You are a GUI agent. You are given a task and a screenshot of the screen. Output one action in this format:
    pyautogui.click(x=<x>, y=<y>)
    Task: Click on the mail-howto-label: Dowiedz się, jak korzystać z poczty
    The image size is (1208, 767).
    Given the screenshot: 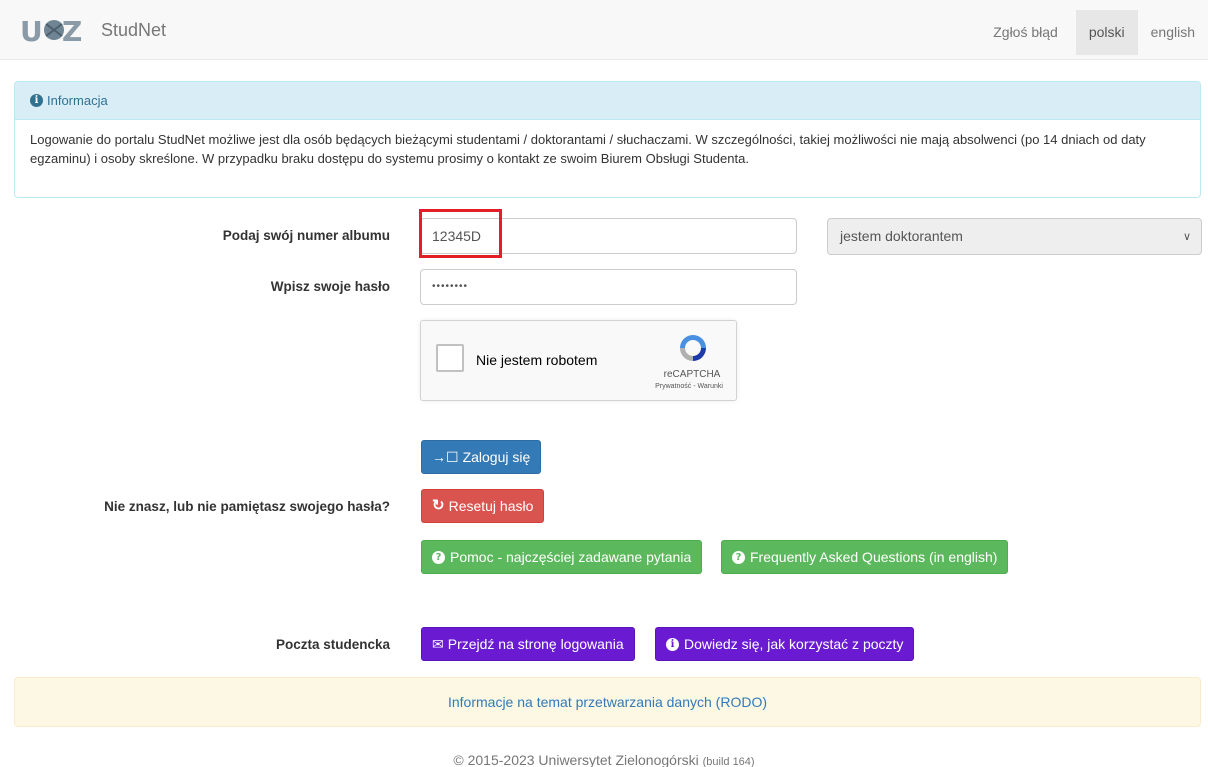 What is the action you would take?
    pyautogui.click(x=794, y=644)
    